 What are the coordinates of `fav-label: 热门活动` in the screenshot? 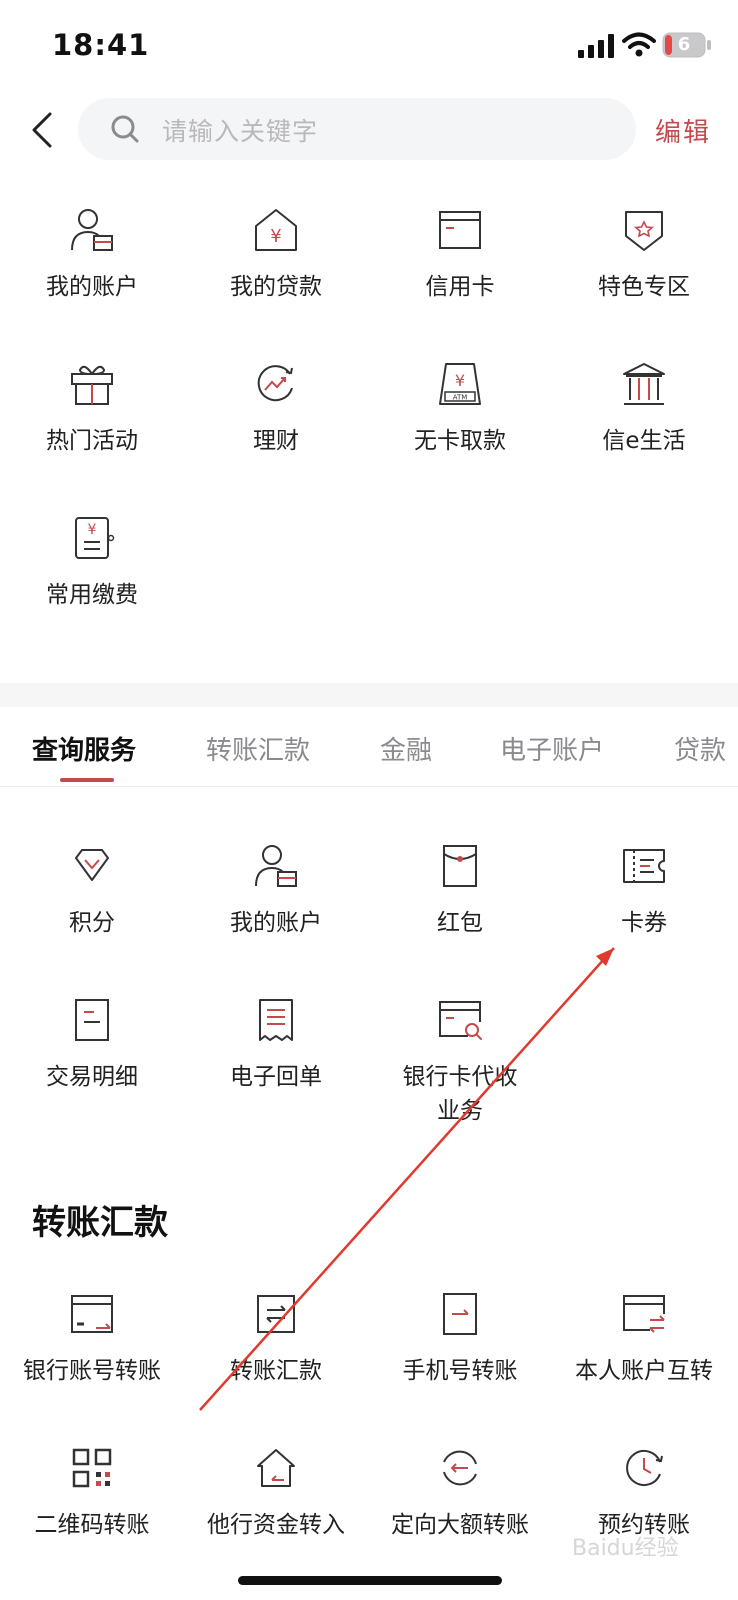 It's located at (92, 441).